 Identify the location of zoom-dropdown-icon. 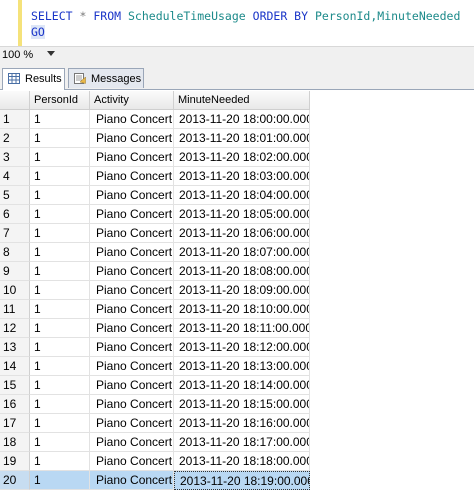
(51, 53).